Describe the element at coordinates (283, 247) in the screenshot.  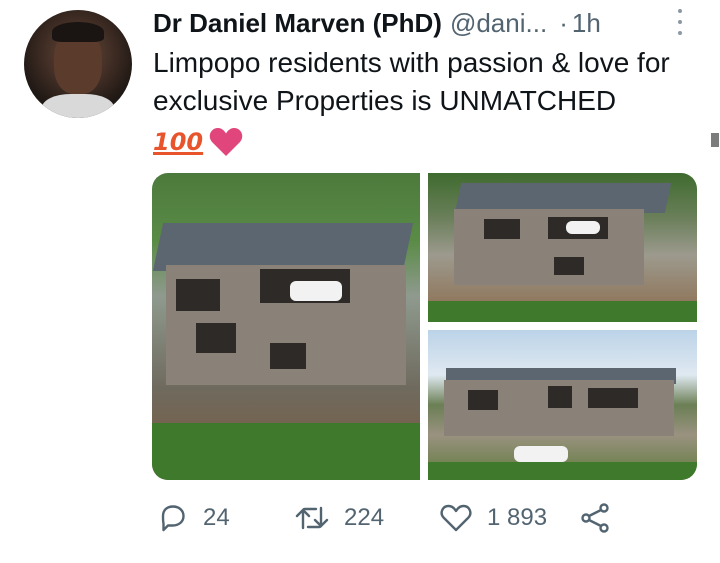
I see `house-roof` at that location.